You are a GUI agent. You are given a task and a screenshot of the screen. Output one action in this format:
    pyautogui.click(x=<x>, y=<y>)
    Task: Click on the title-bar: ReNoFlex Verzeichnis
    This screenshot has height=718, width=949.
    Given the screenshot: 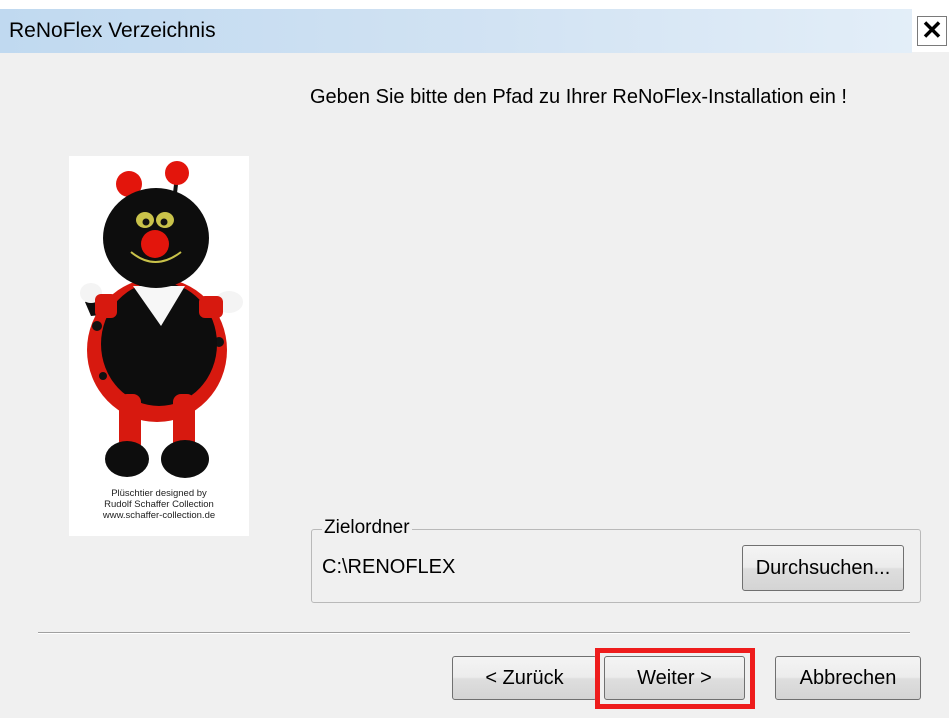 What is the action you would take?
    pyautogui.click(x=474, y=26)
    